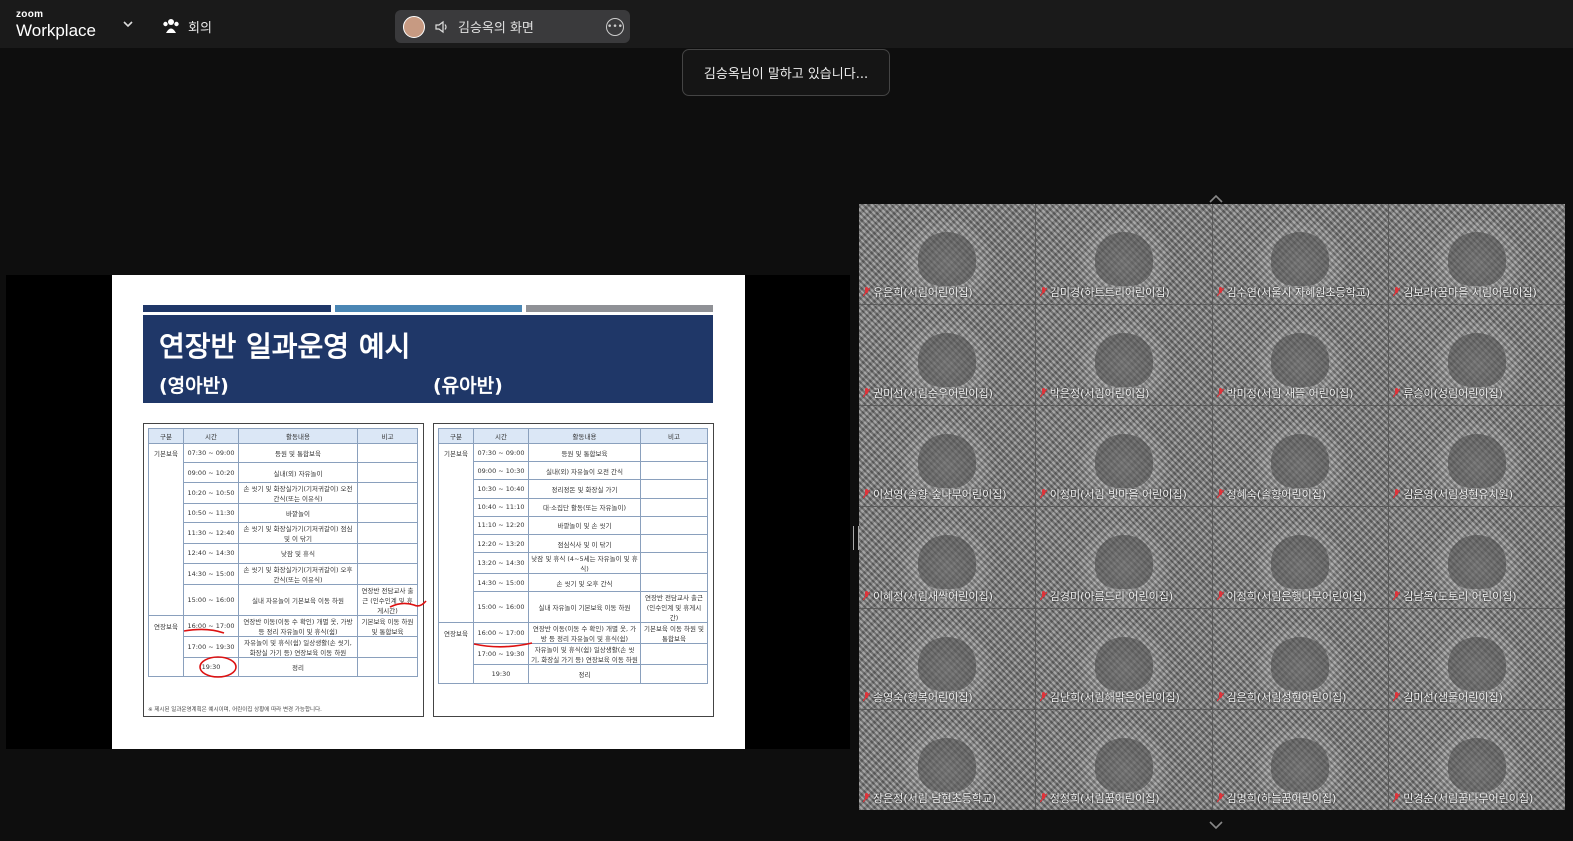  Describe the element at coordinates (1124, 798) in the screenshot. I see `participant-name-tag: 정정희(서림꿈어린이집)` at that location.